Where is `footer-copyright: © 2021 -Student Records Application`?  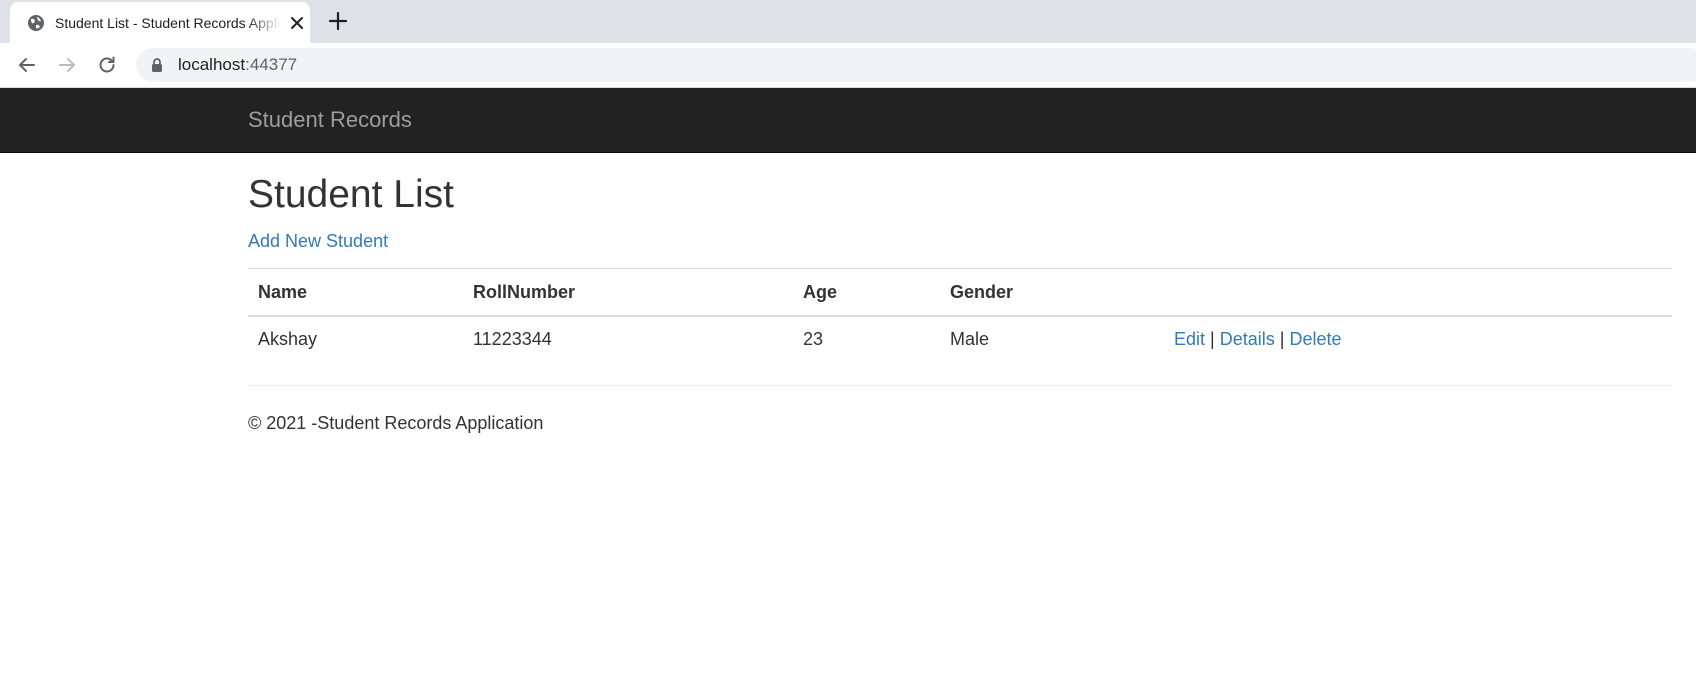 footer-copyright: © 2021 -Student Records Application is located at coordinates (396, 423).